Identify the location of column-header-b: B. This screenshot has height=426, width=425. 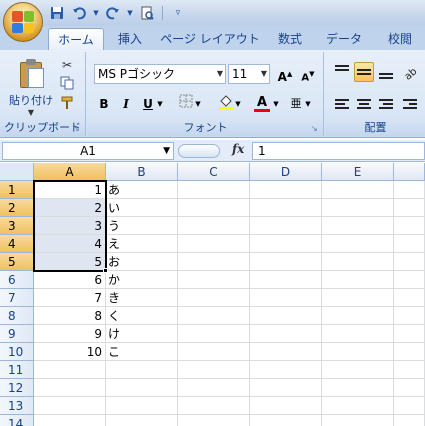
(142, 172).